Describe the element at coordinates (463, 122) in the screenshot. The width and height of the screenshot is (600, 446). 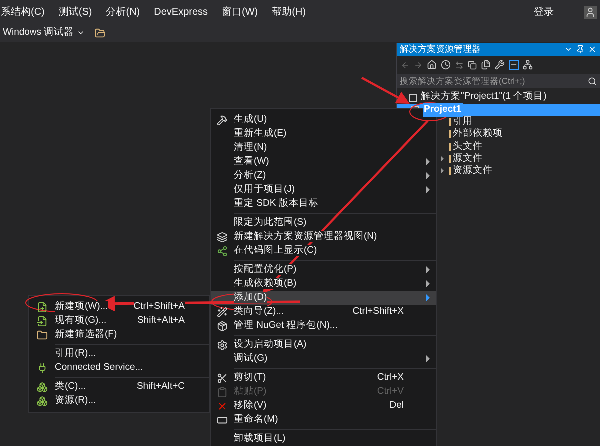
I see `tree-item: 引用` at that location.